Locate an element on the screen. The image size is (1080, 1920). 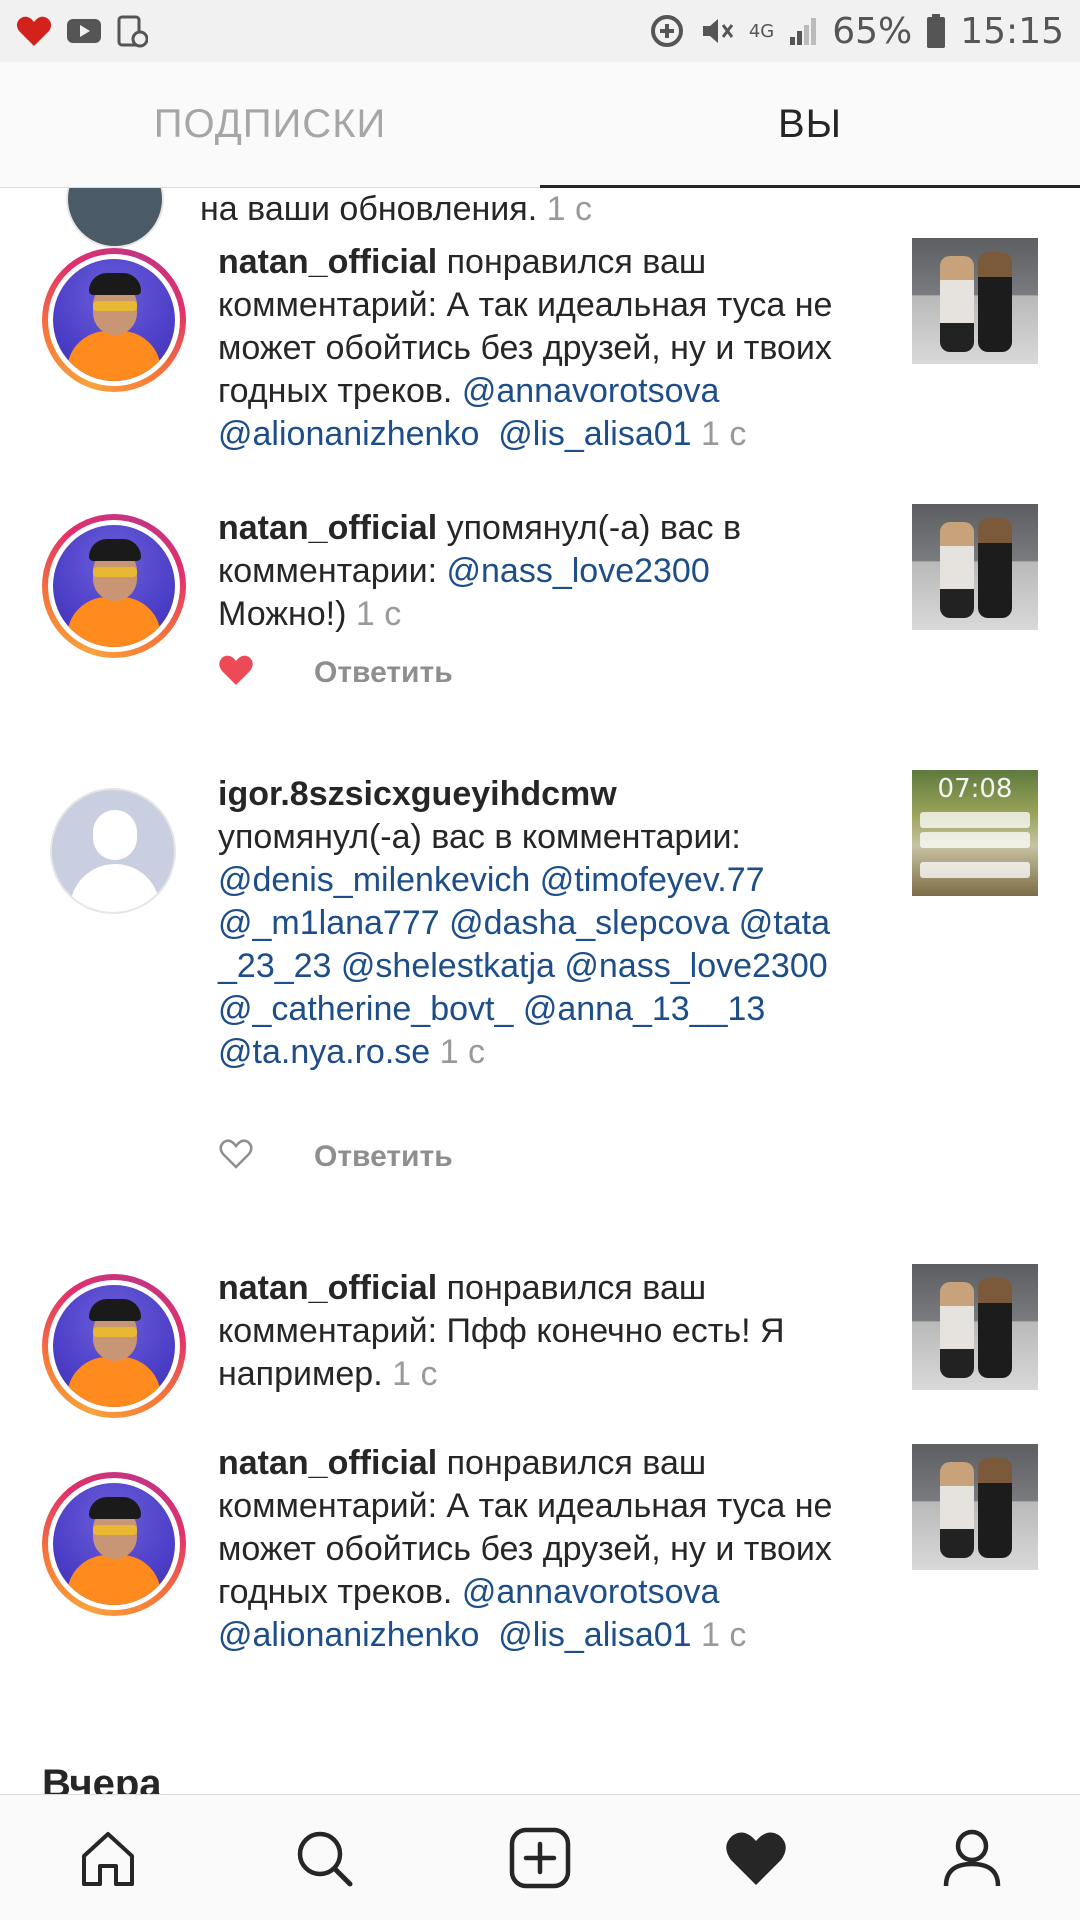
mention-link: @_catherine_bovt_ @anna_13__13 is located at coordinates (491, 1009).